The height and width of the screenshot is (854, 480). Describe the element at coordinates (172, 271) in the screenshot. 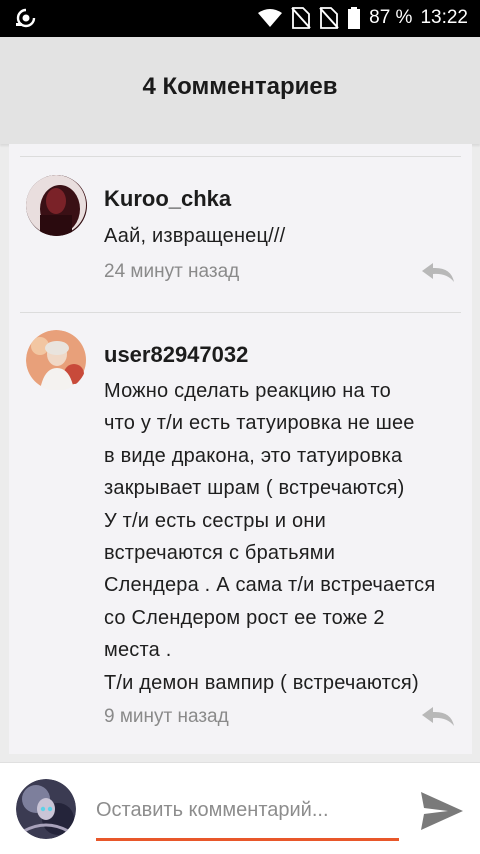

I see `comment-time: 24 минут назад` at that location.